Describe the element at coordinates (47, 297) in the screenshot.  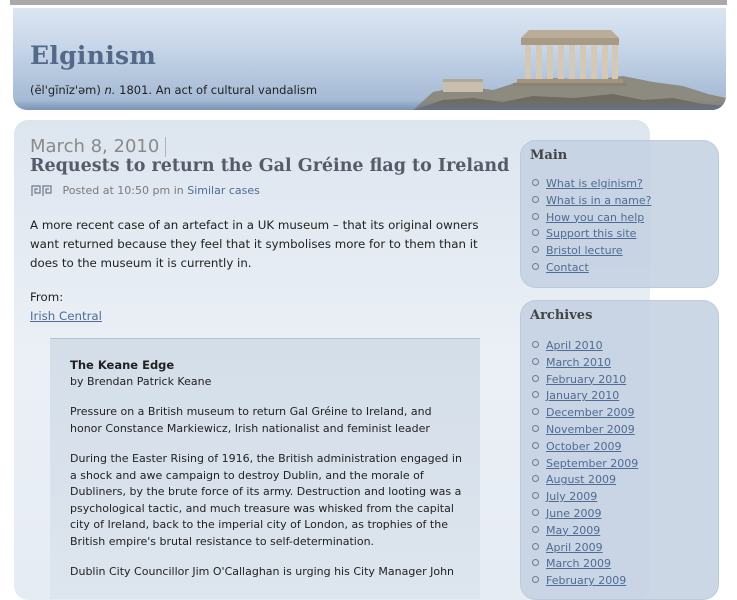
I see `from-label: From:` at that location.